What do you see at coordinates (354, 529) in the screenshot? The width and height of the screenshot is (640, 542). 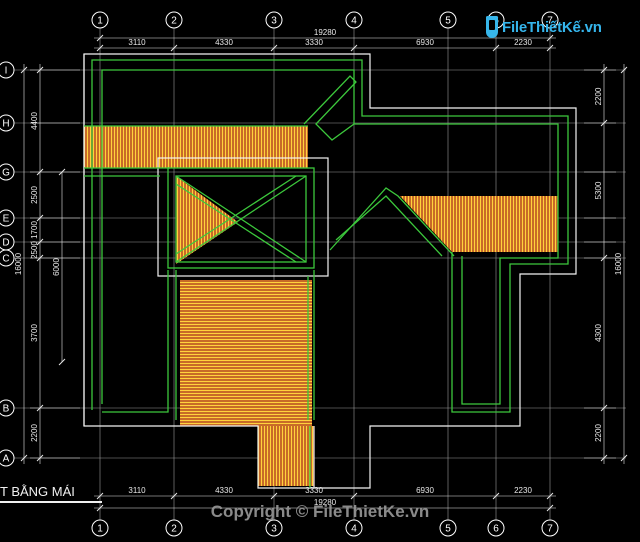 I see `grid-bubble-bottom-4-label: 4` at bounding box center [354, 529].